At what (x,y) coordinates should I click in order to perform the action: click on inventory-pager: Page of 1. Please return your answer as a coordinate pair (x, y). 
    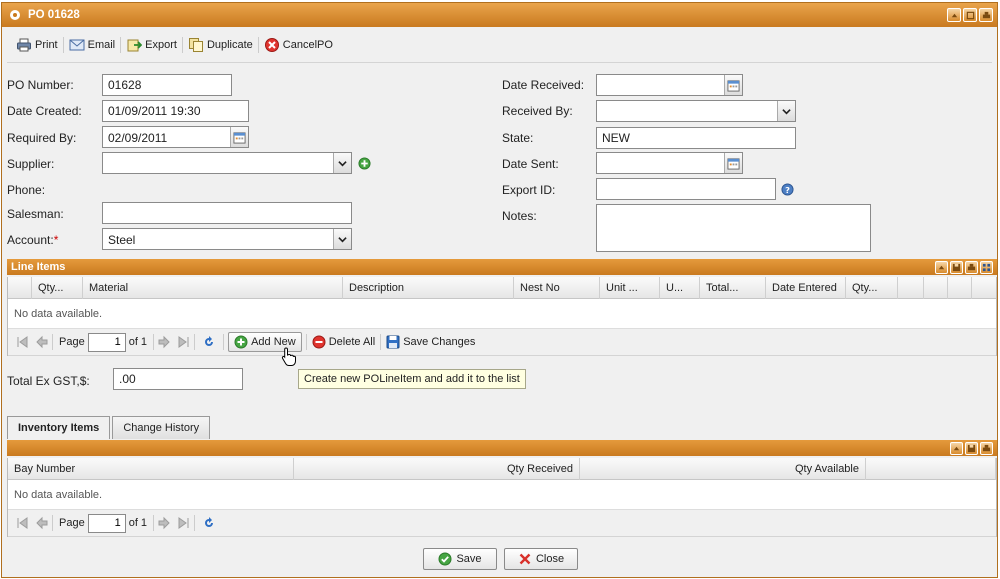
    Looking at the image, I should click on (502, 523).